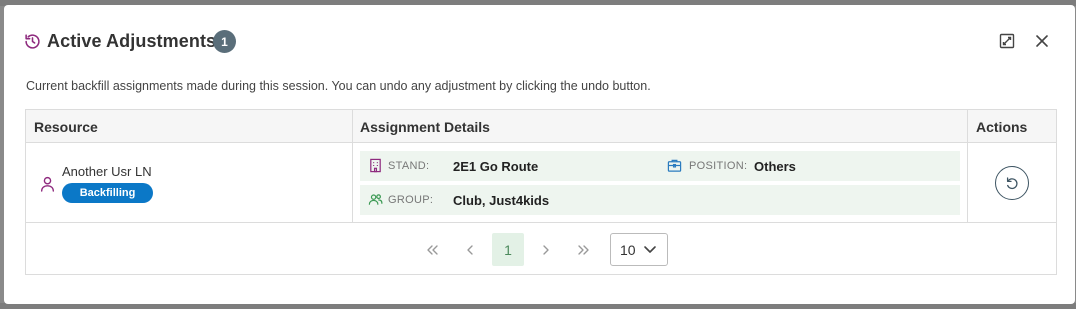  I want to click on building-icon, so click(375, 165).